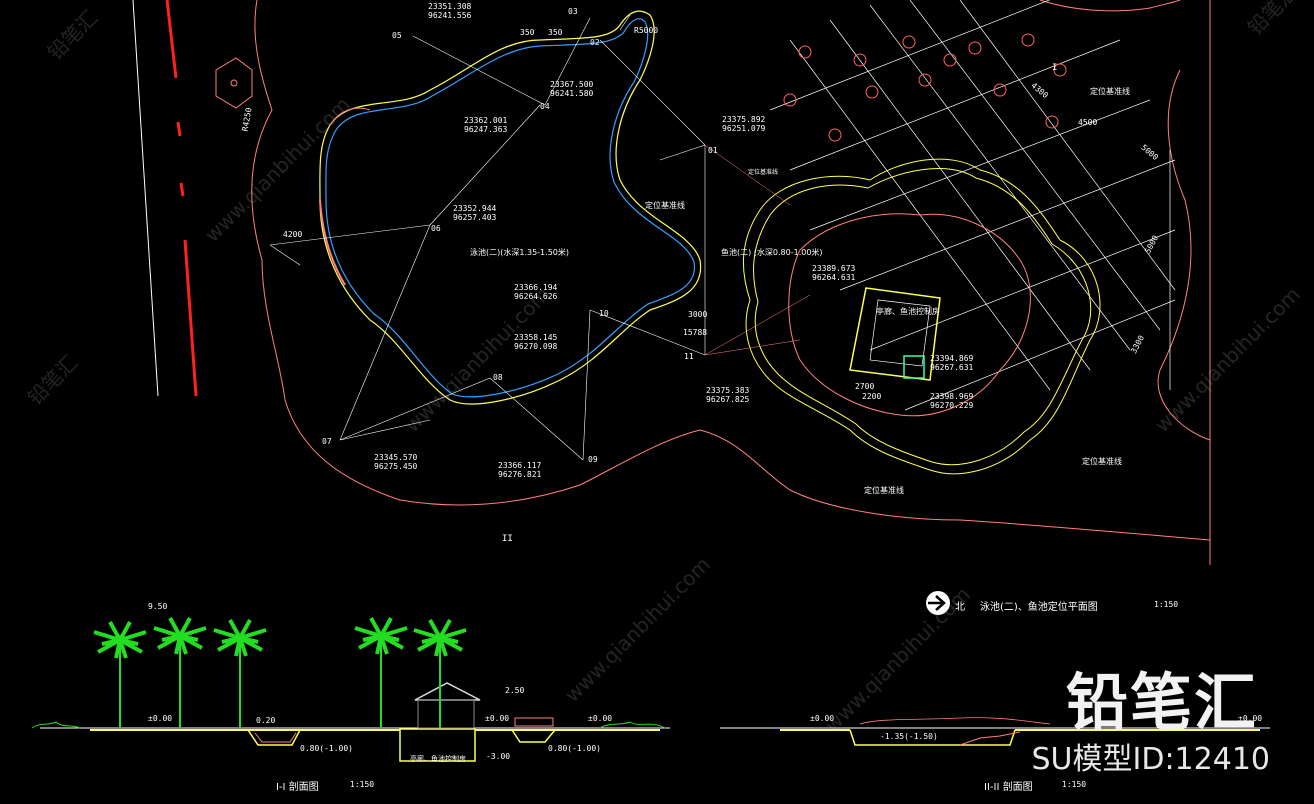 This screenshot has width=1314, height=804. What do you see at coordinates (909, 736) in the screenshot?
I see `elevation-label: -1.35(-1.50)` at bounding box center [909, 736].